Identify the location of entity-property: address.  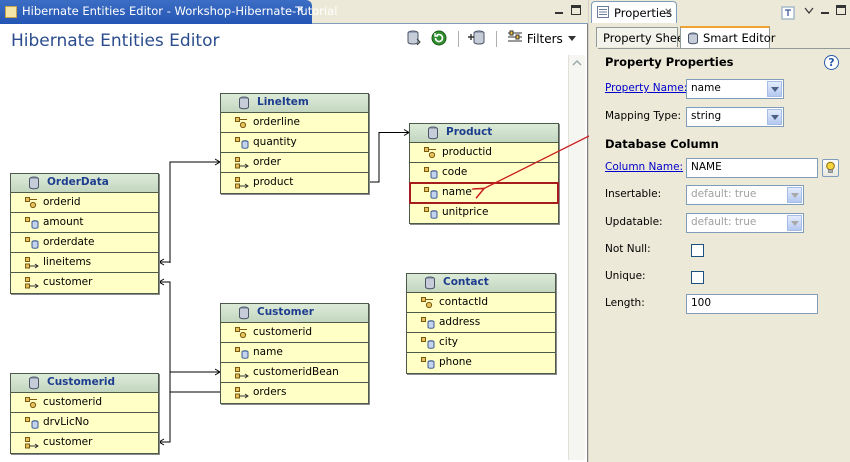
(481, 323).